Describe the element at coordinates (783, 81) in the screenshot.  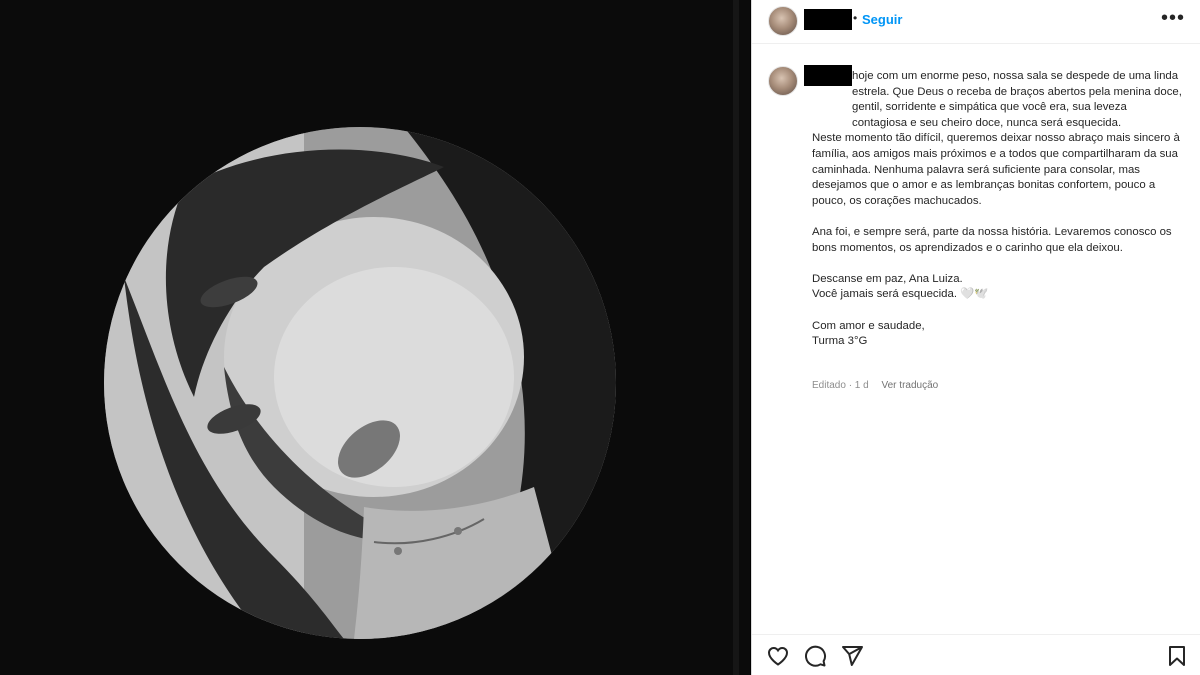
I see `caption-author-avatar` at that location.